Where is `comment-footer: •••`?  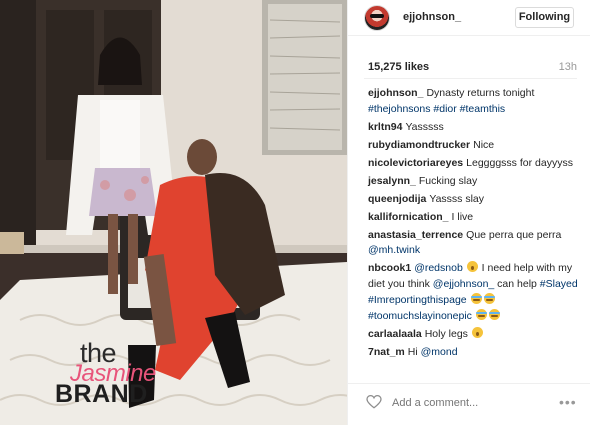 comment-footer: ••• is located at coordinates (469, 401).